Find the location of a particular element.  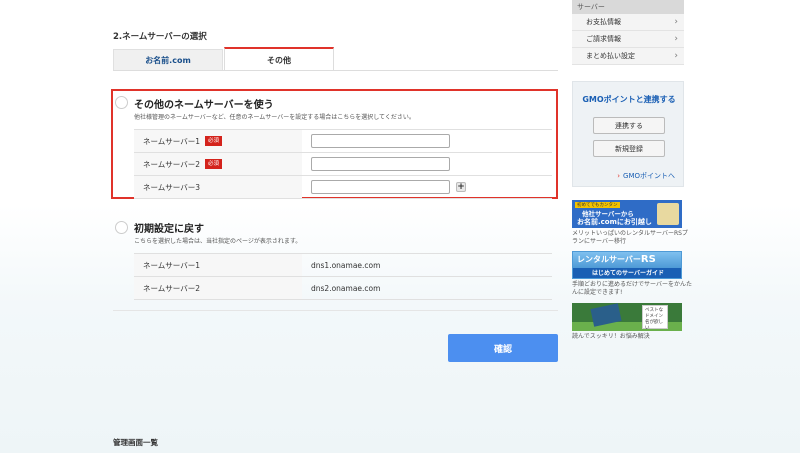

tab-divider is located at coordinates (335, 70).